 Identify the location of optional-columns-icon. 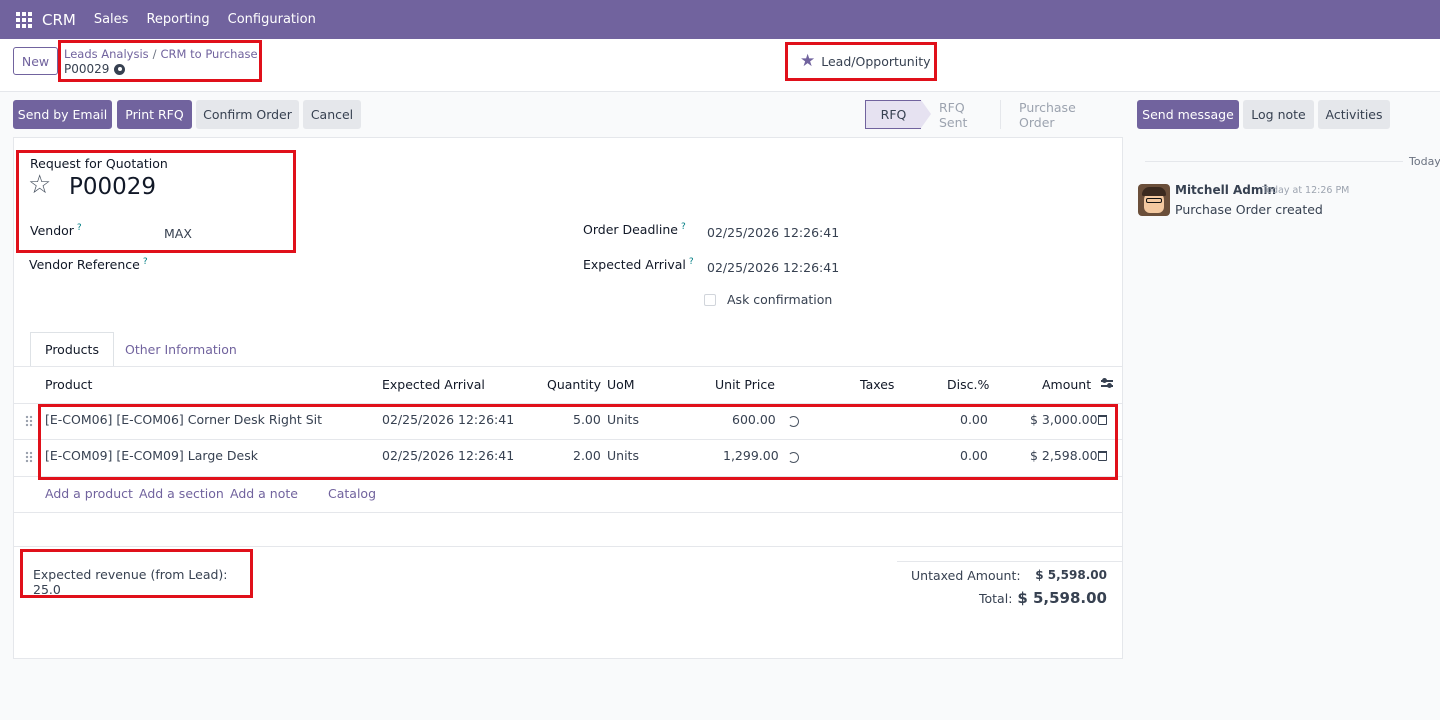
(1107, 384).